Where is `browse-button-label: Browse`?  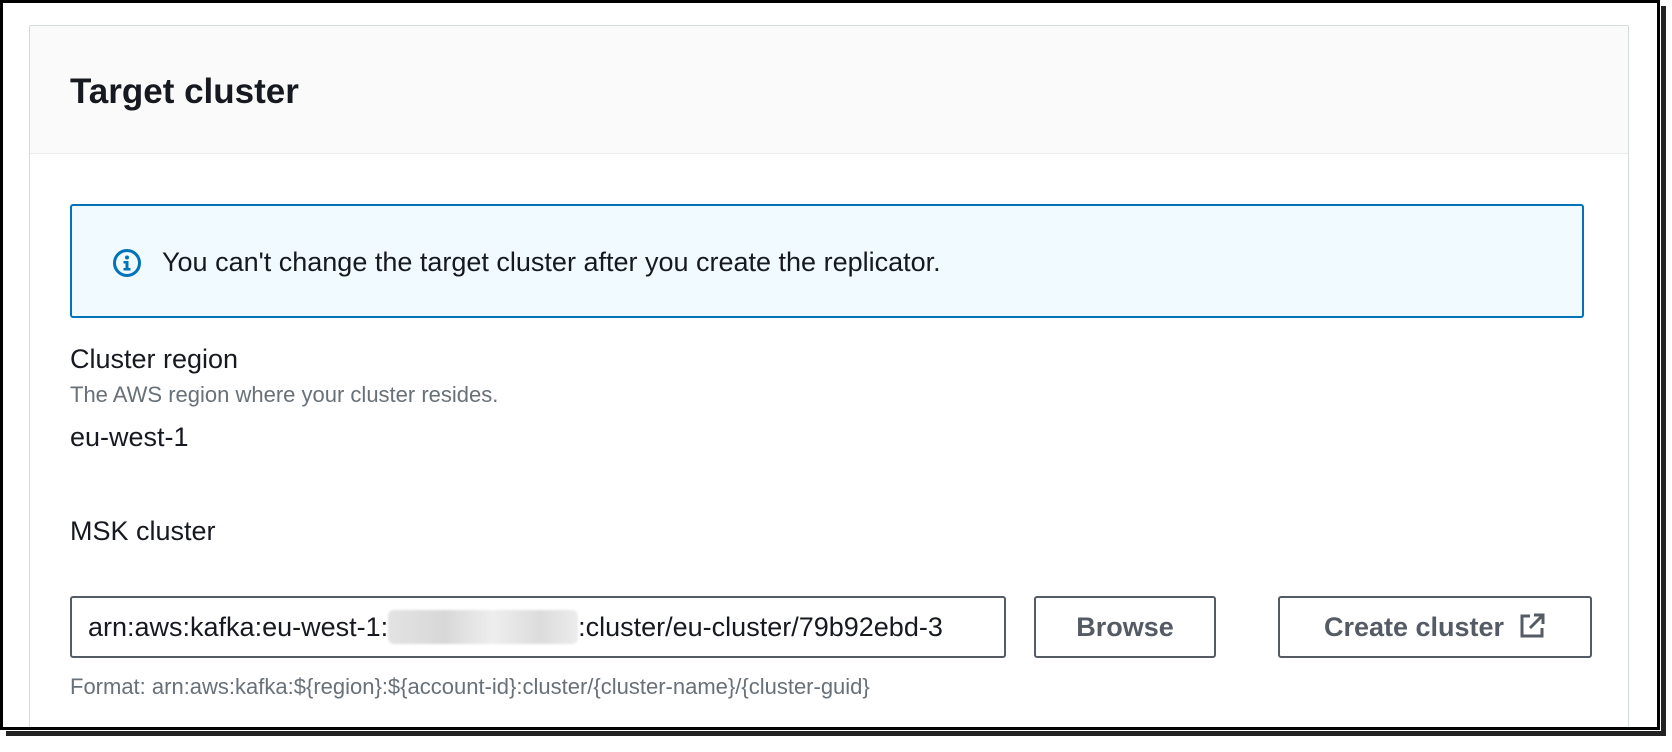
browse-button-label: Browse is located at coordinates (1125, 627).